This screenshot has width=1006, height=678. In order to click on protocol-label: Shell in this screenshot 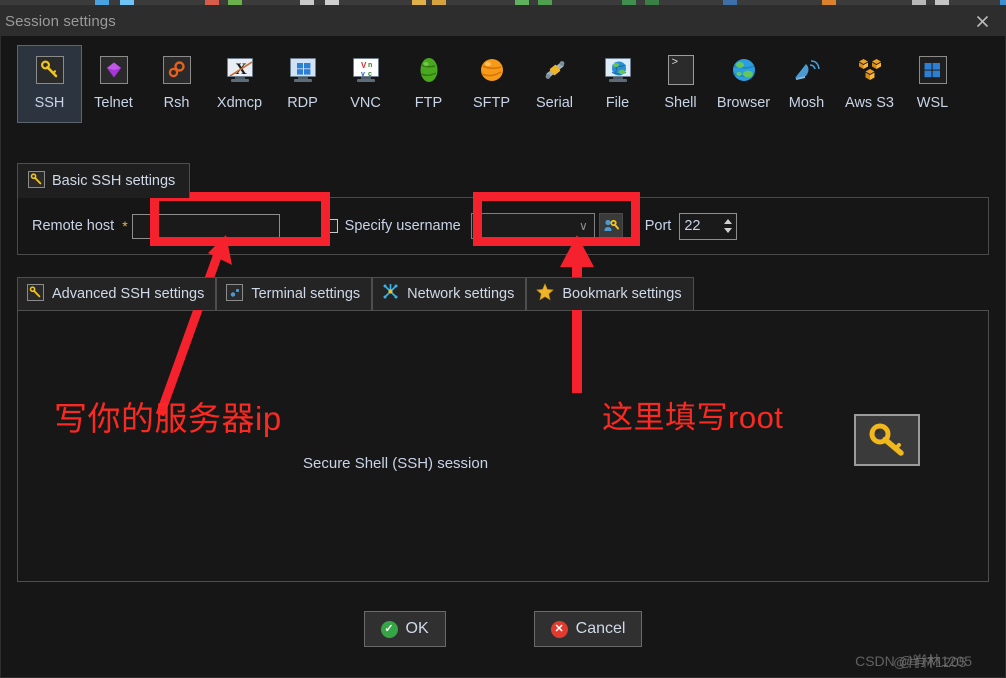, I will do `click(680, 103)`.